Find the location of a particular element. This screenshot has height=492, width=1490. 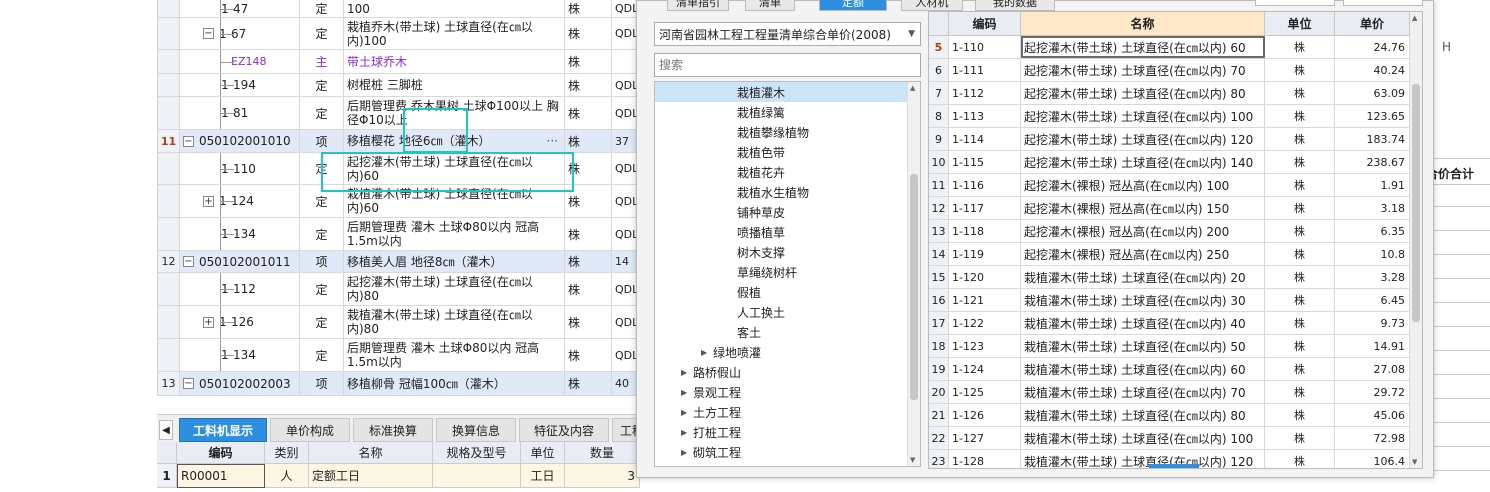

tab-0: 工料机显示 is located at coordinates (223, 430).